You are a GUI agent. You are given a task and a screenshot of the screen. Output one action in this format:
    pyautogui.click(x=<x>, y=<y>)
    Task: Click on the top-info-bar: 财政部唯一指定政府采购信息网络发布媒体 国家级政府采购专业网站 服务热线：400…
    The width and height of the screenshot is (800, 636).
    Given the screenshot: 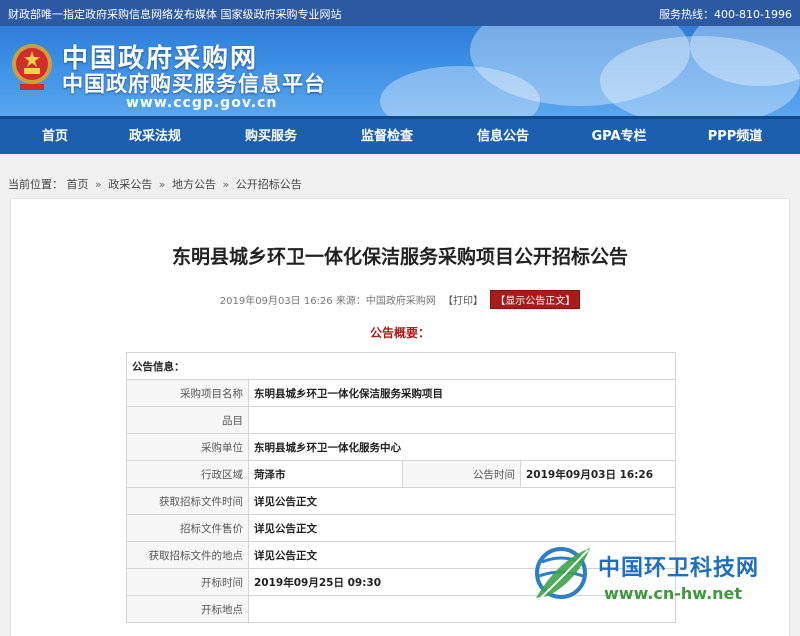 What is the action you would take?
    pyautogui.click(x=400, y=13)
    